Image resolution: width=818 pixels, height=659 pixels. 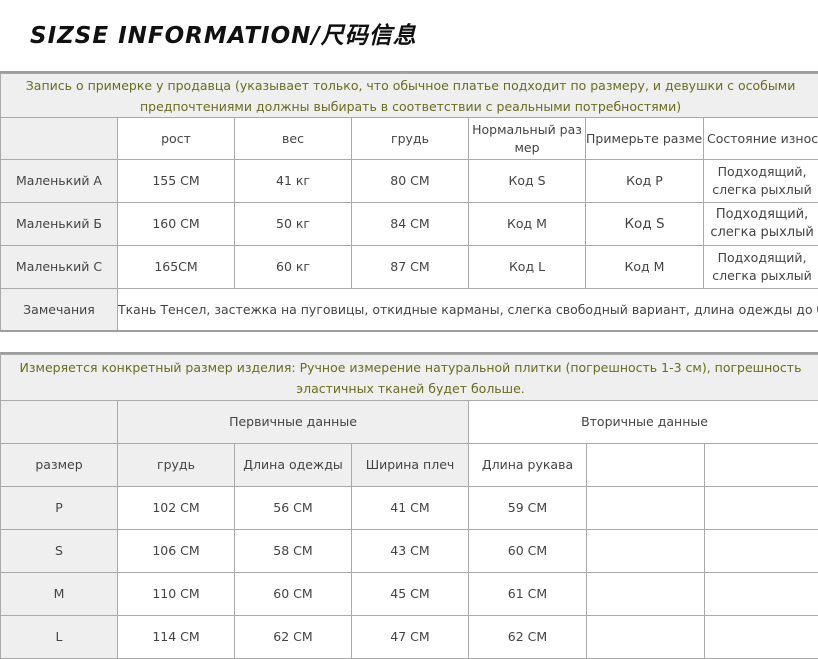 I want to click on table-cell: 165CM, so click(x=176, y=267).